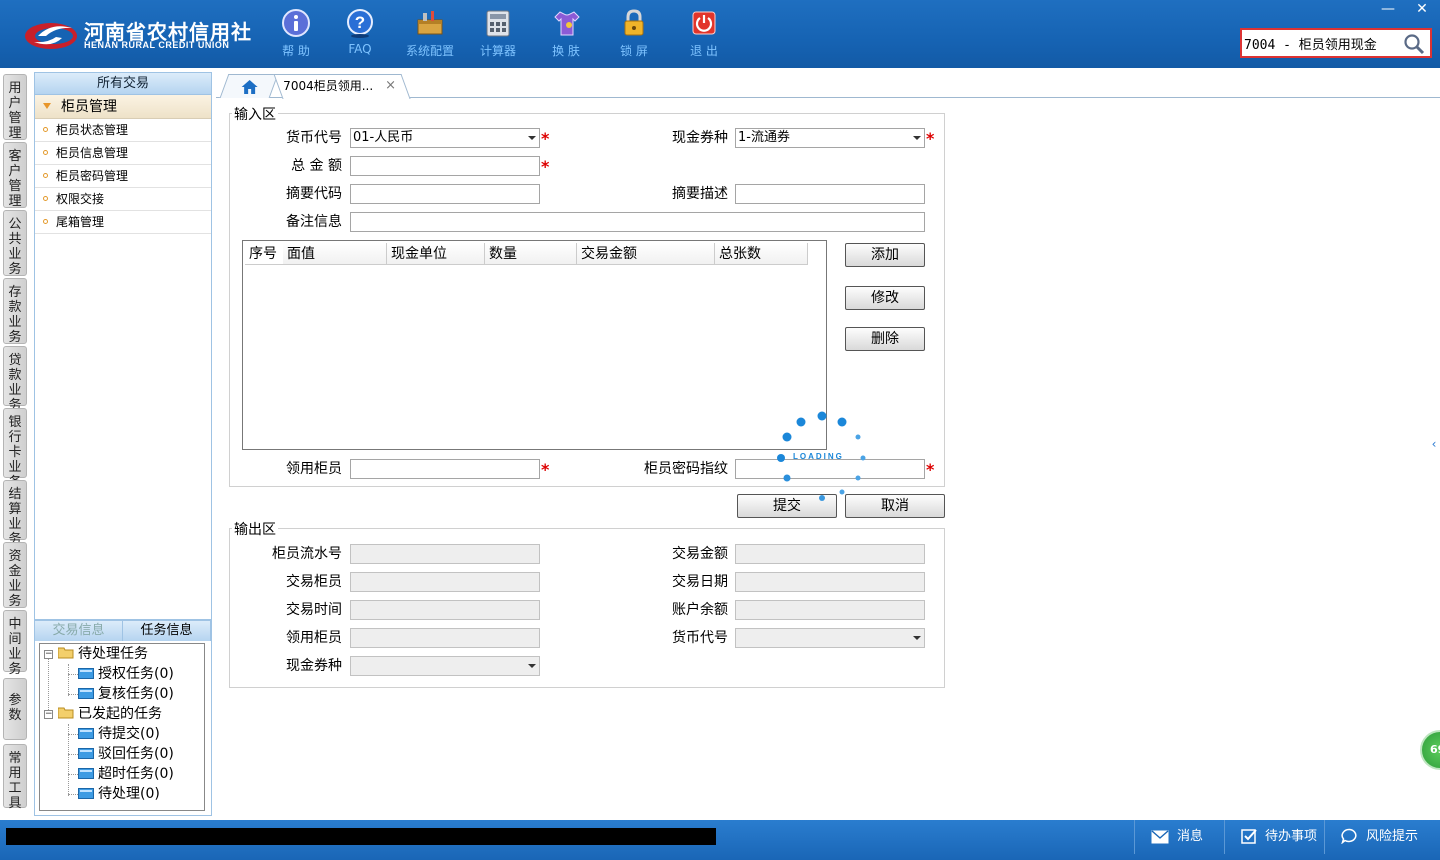  I want to click on calculator-label: 计算器, so click(497, 51).